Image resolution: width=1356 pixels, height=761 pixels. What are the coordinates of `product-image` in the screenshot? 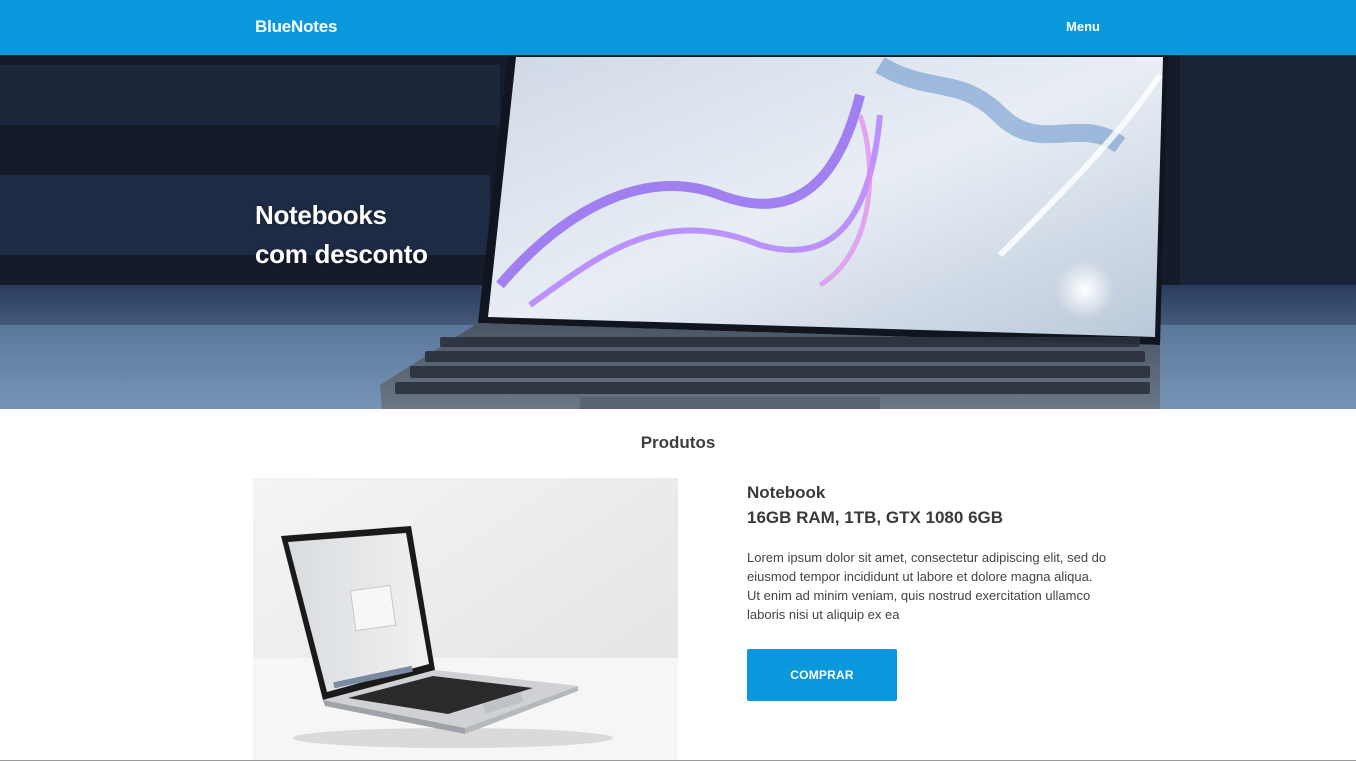 It's located at (465, 619).